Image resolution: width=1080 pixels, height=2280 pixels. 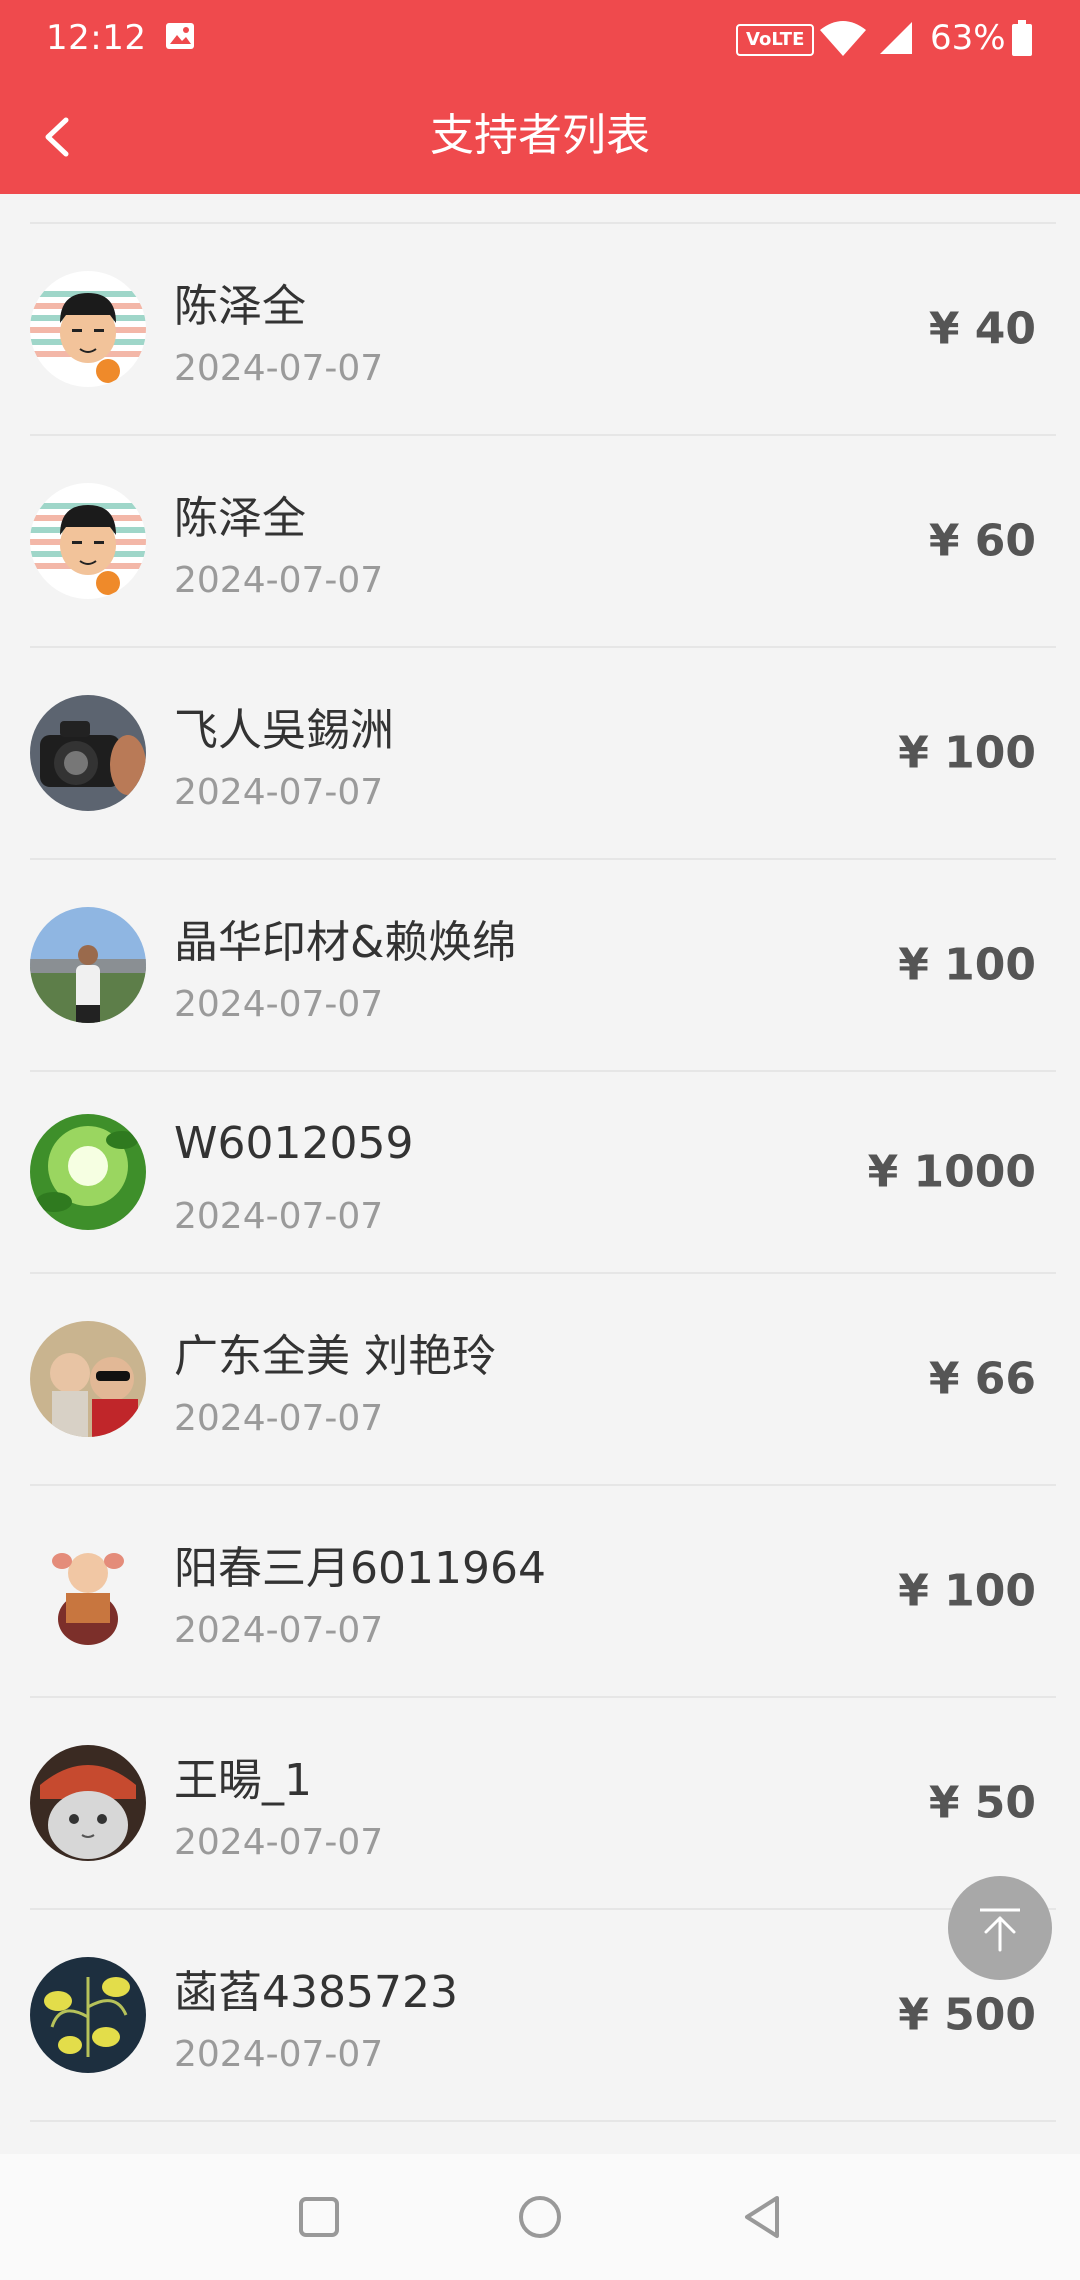 What do you see at coordinates (982, 1803) in the screenshot?
I see `support-amount: ¥ 50` at bounding box center [982, 1803].